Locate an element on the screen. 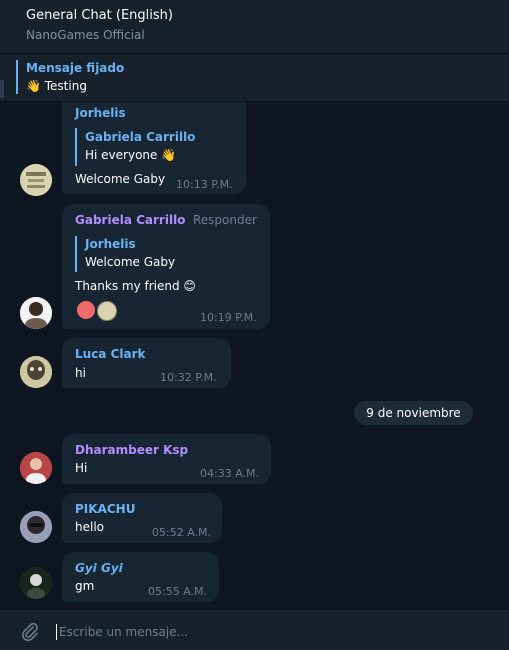 Image resolution: width=509 pixels, height=650 pixels. message-time: 10:19 P.M. is located at coordinates (228, 317).